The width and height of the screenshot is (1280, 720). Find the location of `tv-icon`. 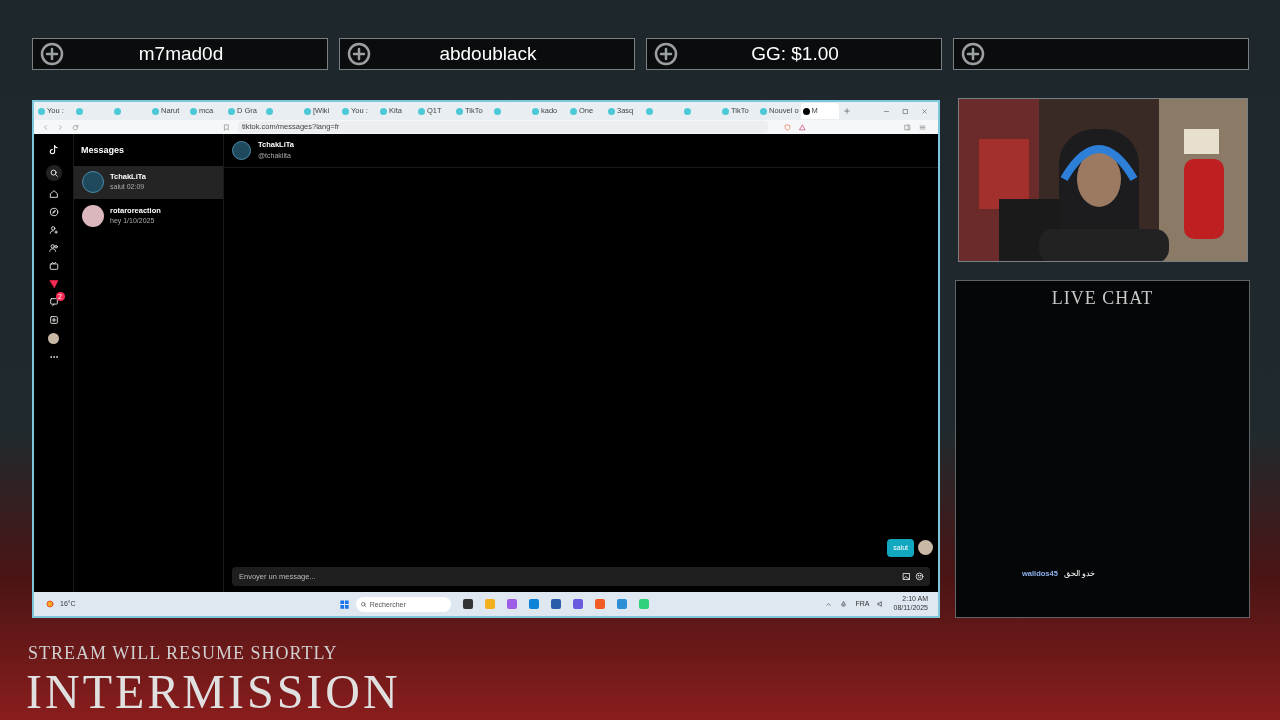

tv-icon is located at coordinates (53, 266).